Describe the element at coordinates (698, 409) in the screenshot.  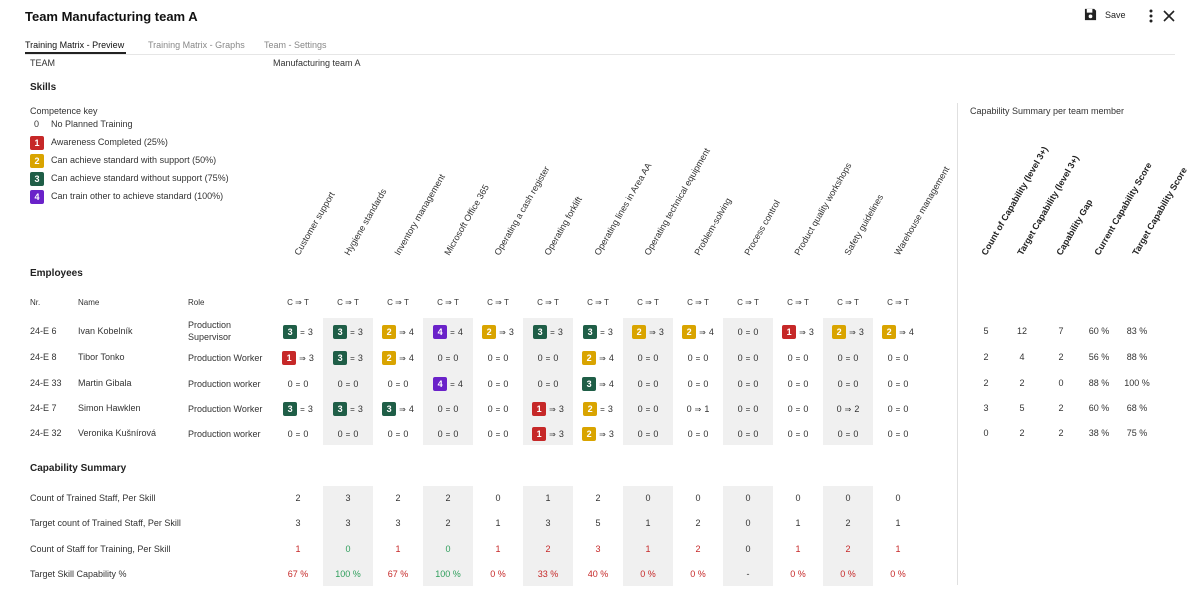
I see `matrix-cell: 0 ⇒ 1` at that location.